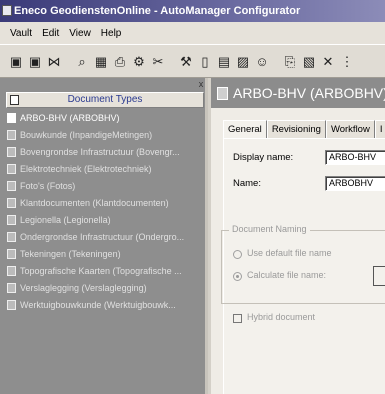 This screenshot has width=385, height=394. What do you see at coordinates (94, 203) in the screenshot?
I see `list-item-label: Klantdocumenten (Klantdocumenten)` at bounding box center [94, 203].